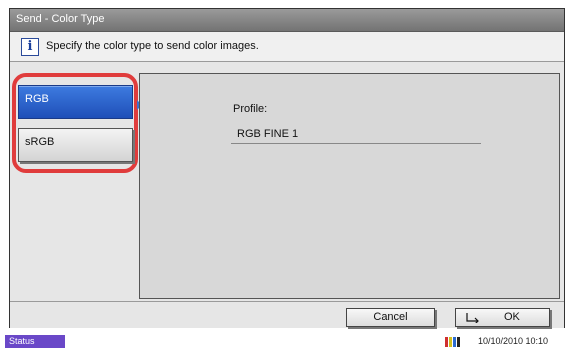 This screenshot has width=573, height=349. What do you see at coordinates (452, 342) in the screenshot?
I see `toner-level-icon` at bounding box center [452, 342].